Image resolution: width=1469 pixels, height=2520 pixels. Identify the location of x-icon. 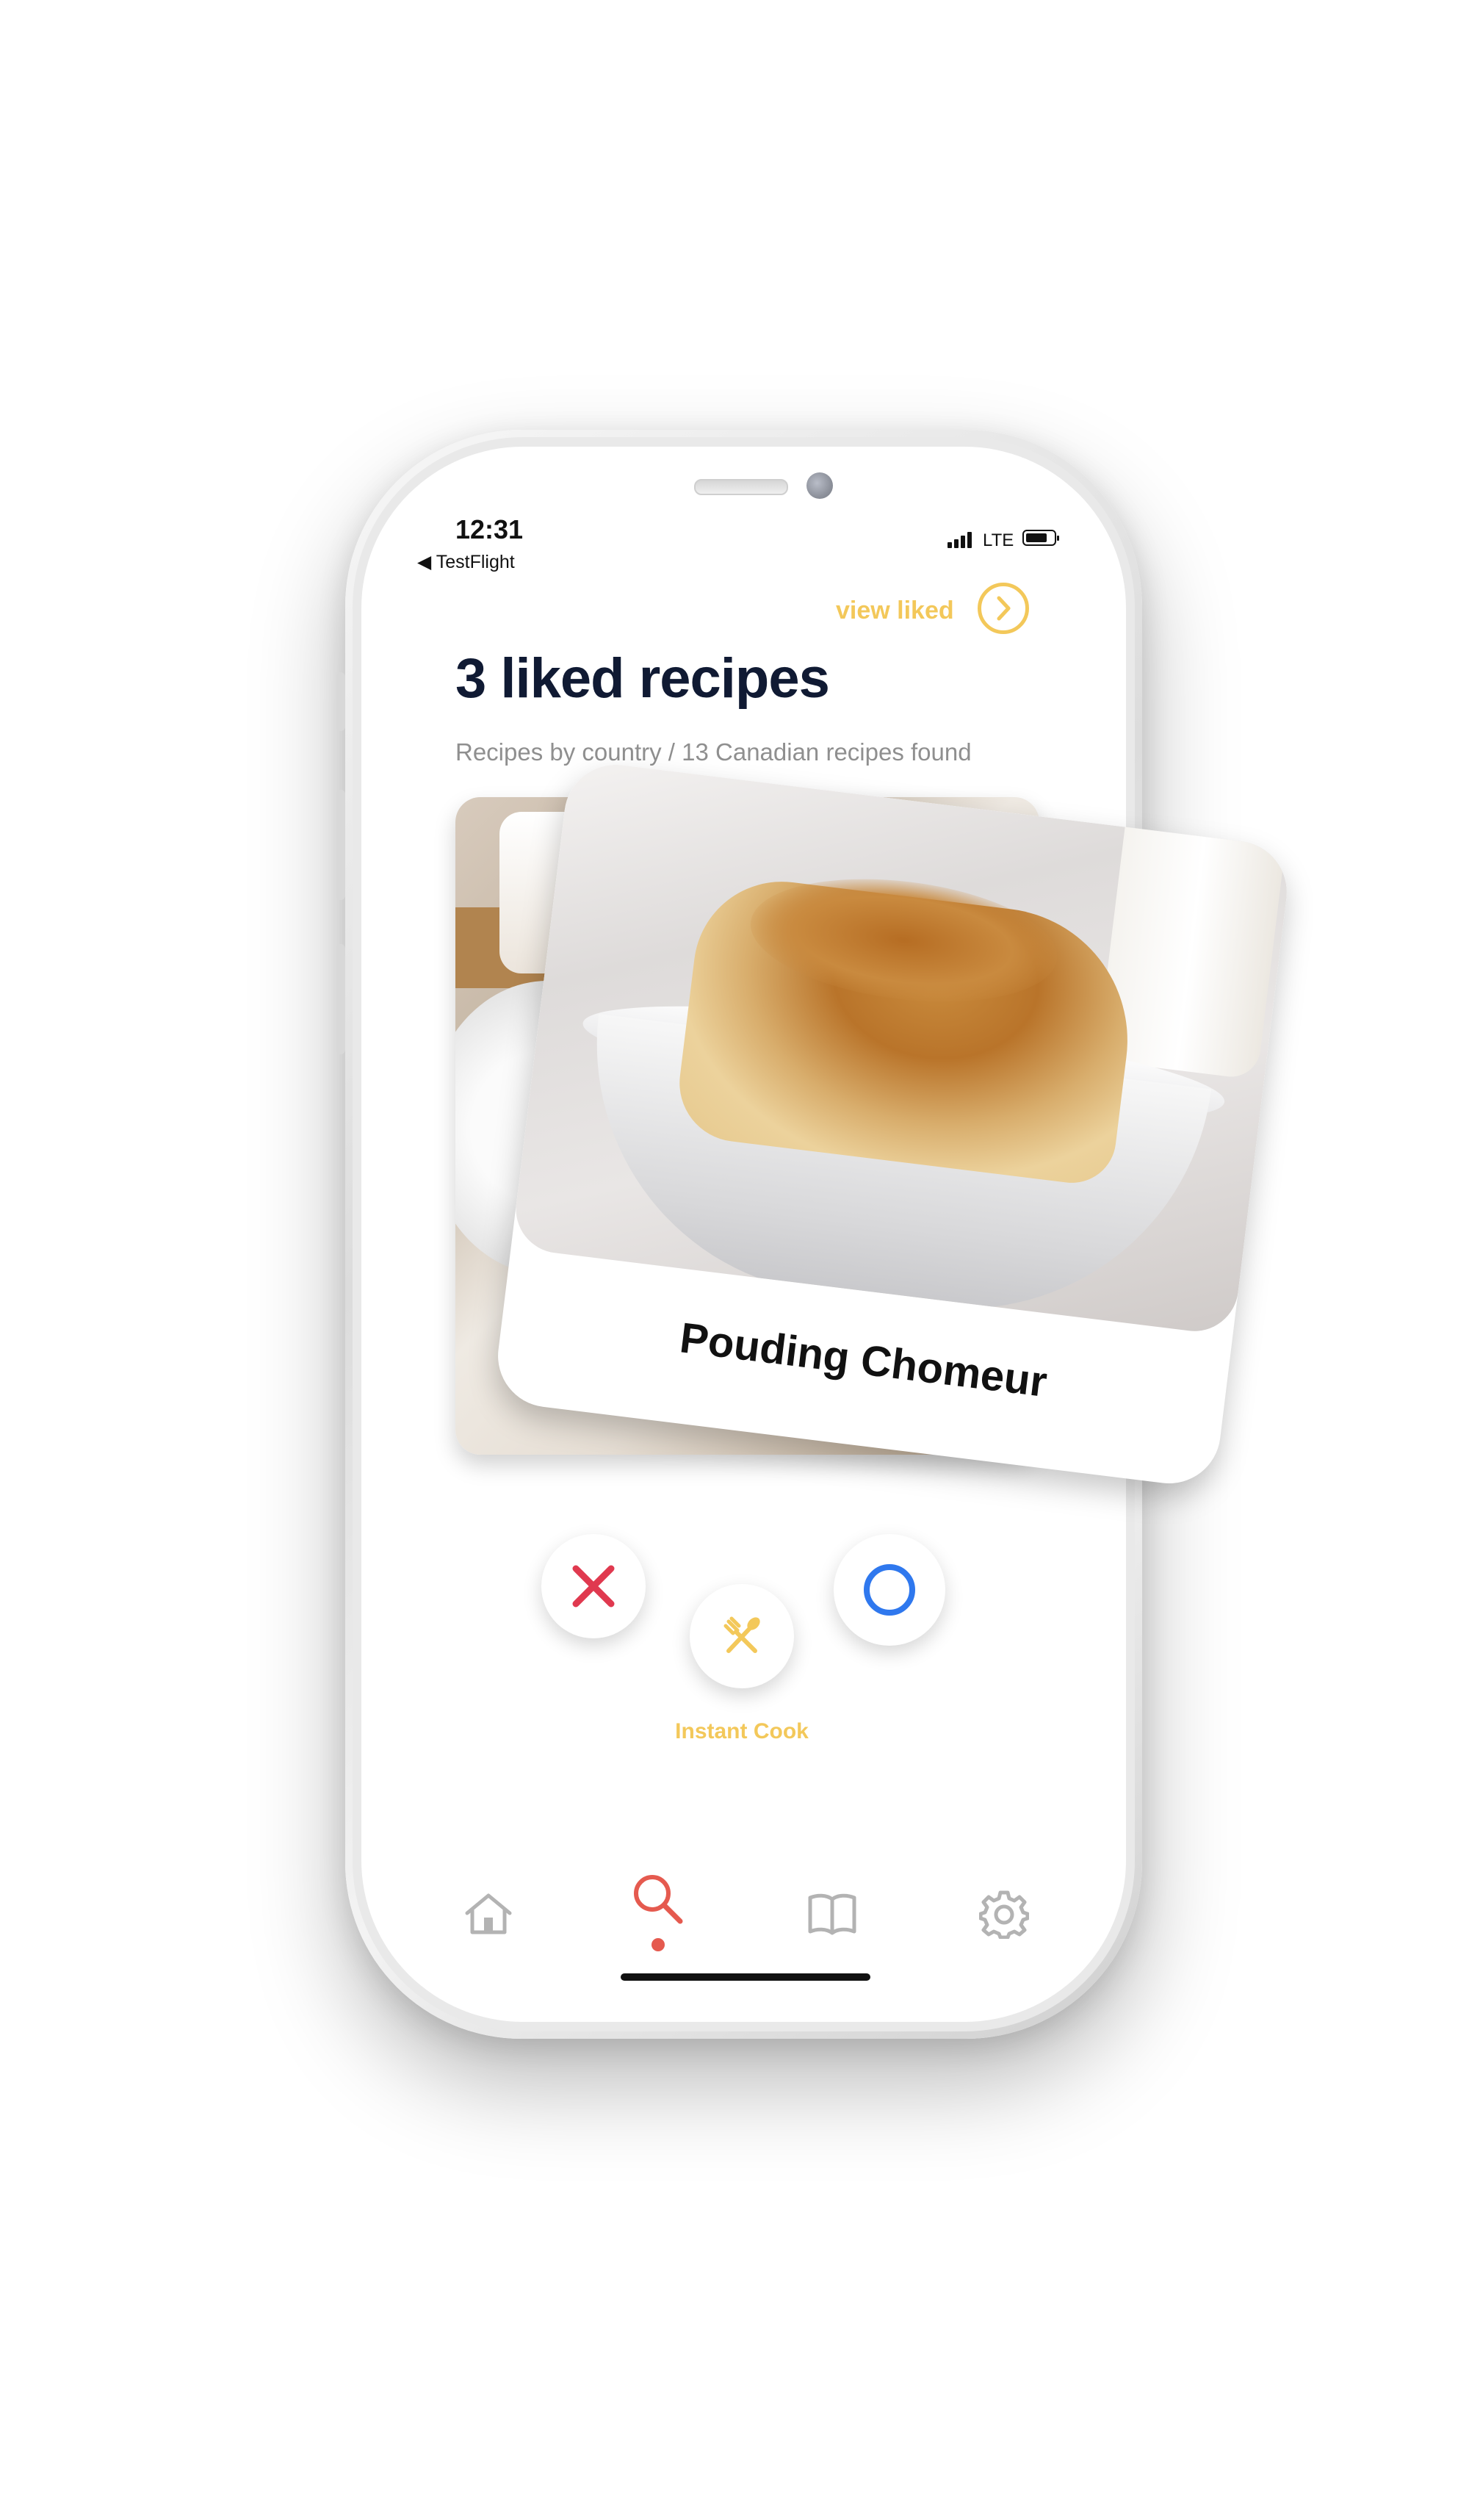
(593, 1587).